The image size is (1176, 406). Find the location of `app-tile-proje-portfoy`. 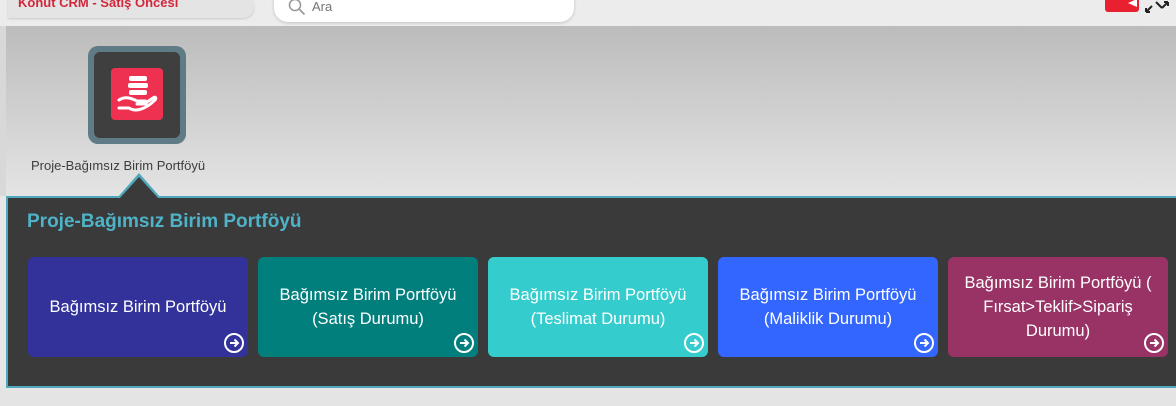

app-tile-proje-portfoy is located at coordinates (137, 95).